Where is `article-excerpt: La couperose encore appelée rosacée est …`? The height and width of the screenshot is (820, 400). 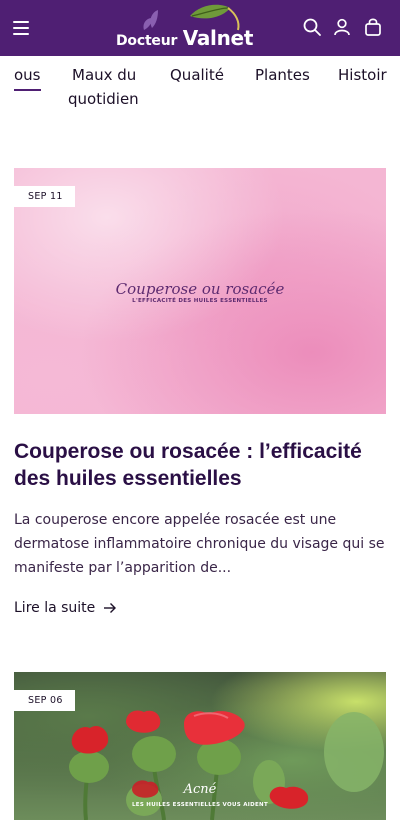
article-excerpt: La couperose encore appelée rosacée est … is located at coordinates (199, 544).